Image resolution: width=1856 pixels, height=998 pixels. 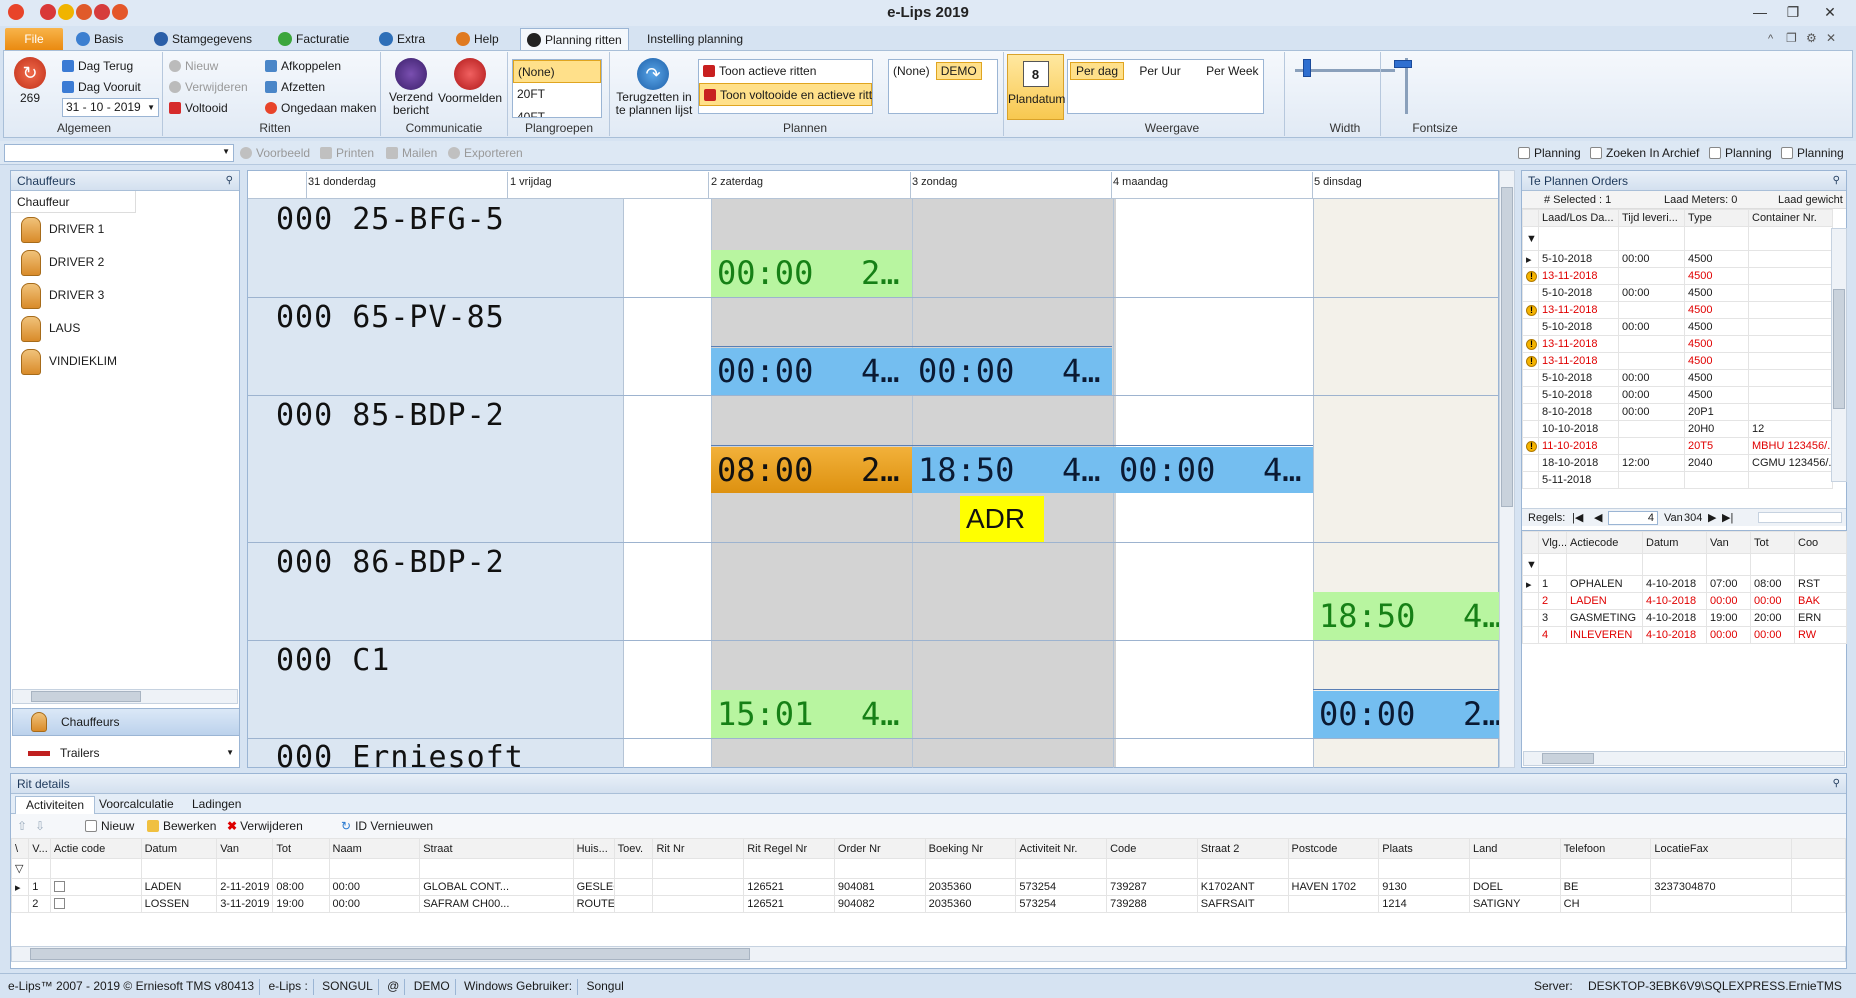 I want to click on orders-vscrollbar, so click(x=1839, y=355).